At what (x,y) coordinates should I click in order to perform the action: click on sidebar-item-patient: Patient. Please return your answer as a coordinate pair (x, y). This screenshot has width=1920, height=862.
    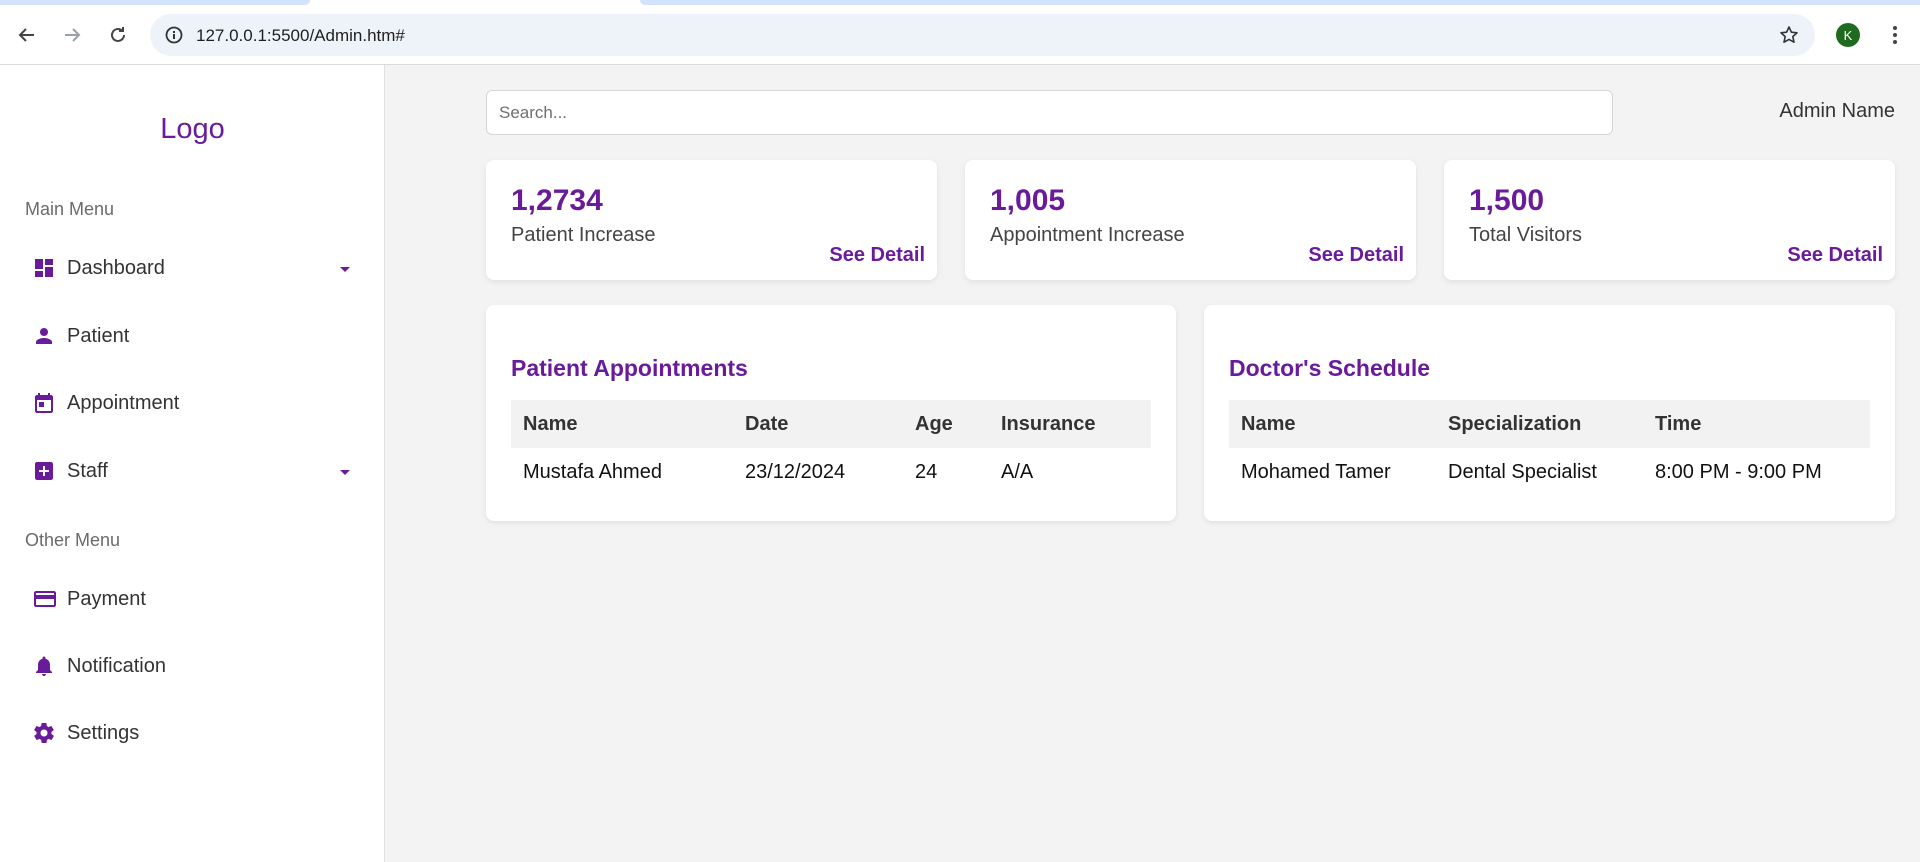
    Looking at the image, I should click on (190, 336).